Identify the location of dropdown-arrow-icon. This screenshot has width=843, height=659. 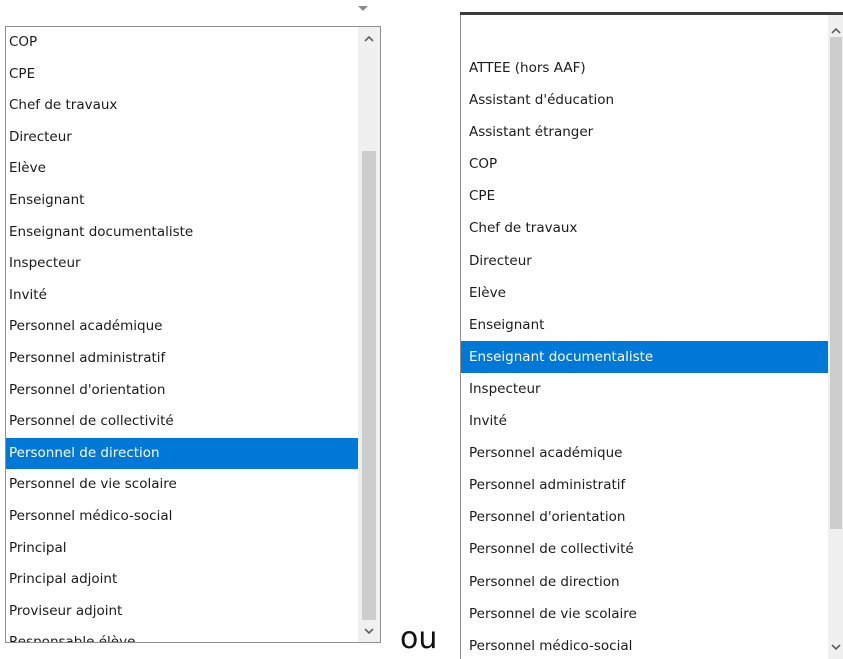
(363, 8).